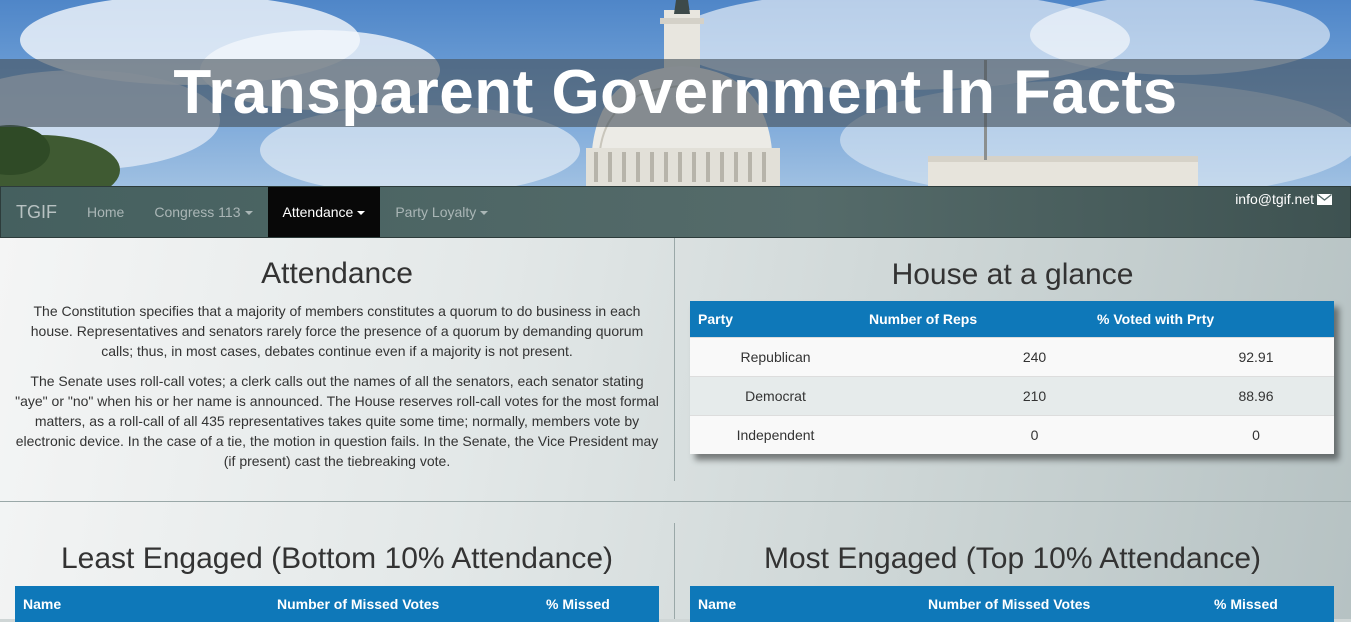 Image resolution: width=1351 pixels, height=622 pixels. Describe the element at coordinates (318, 212) in the screenshot. I see `nav-attendance-label: Attendance` at that location.